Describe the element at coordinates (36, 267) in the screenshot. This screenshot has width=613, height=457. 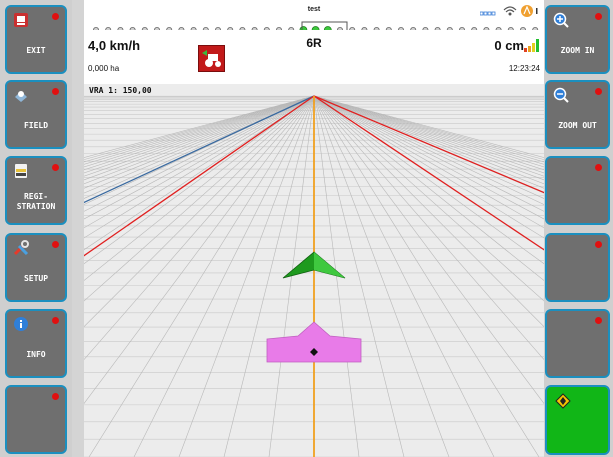
I see `setup-button: SETUP` at that location.